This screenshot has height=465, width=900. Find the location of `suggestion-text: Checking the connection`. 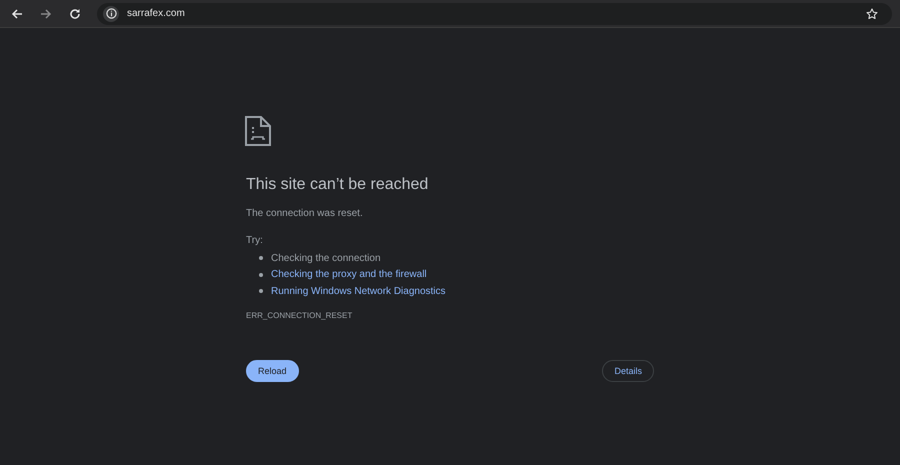

suggestion-text: Checking the connection is located at coordinates (326, 258).